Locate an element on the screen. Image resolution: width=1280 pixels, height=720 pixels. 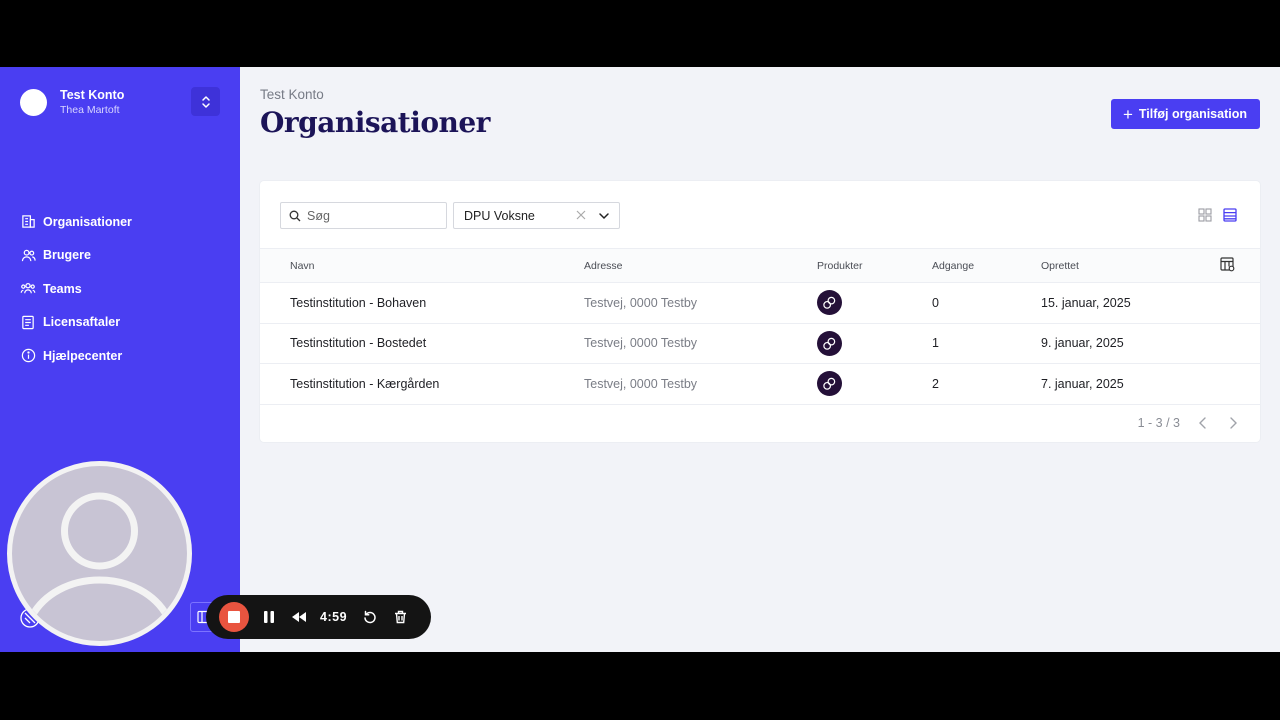
stop-icon is located at coordinates (234, 617).